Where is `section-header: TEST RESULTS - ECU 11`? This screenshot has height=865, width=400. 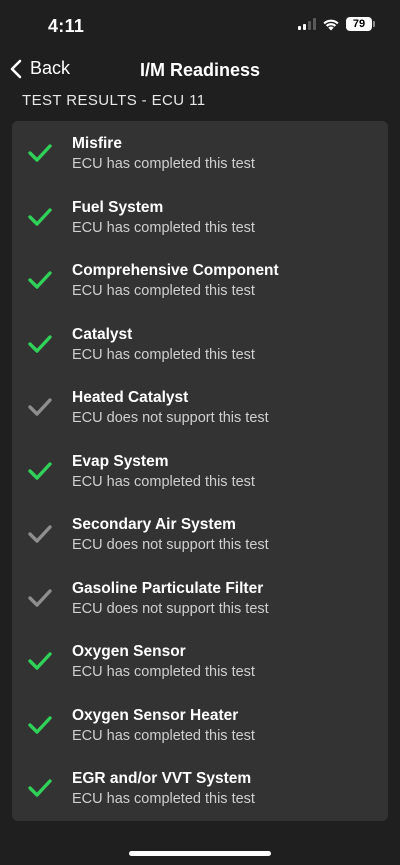
section-header: TEST RESULTS - ECU 11 is located at coordinates (114, 100).